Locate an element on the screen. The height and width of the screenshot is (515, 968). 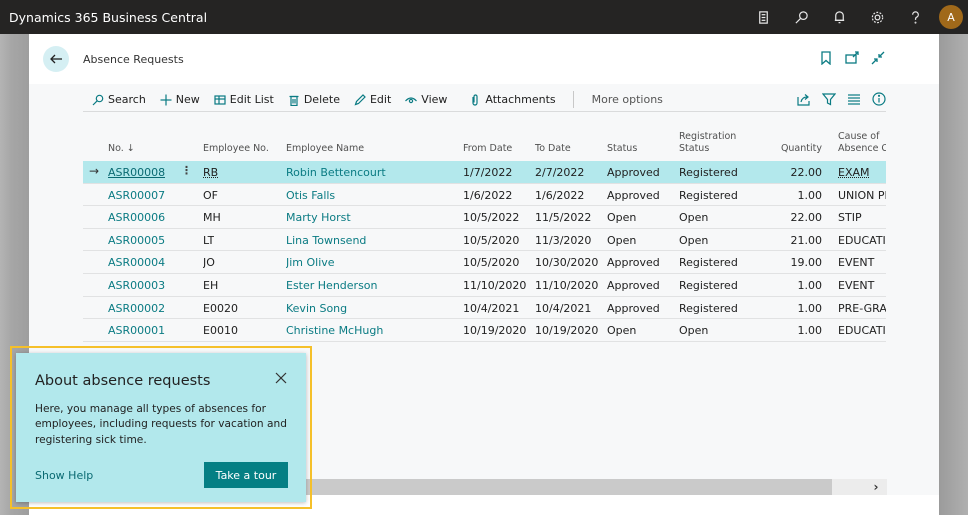
column-header-employee-name: Employee Name is located at coordinates (325, 149).